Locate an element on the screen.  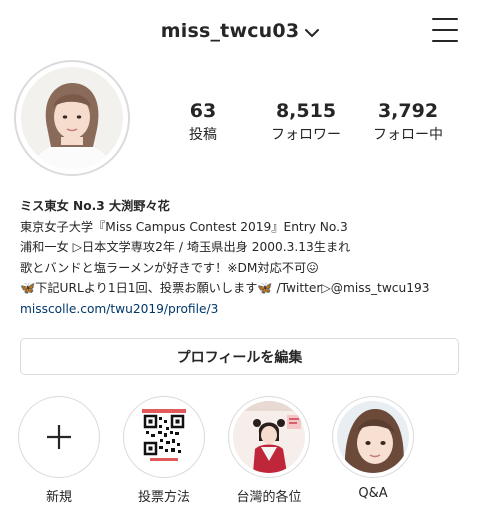
following-count: 3,792 is located at coordinates (408, 111).